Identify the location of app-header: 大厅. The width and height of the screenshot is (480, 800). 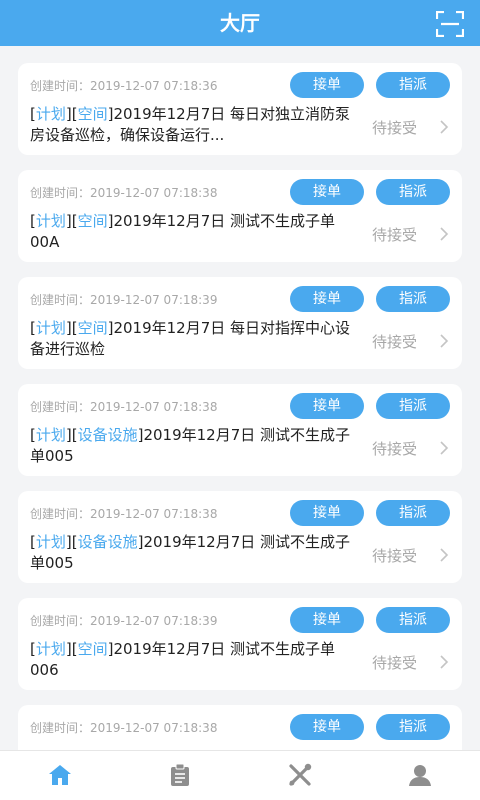
(240, 23).